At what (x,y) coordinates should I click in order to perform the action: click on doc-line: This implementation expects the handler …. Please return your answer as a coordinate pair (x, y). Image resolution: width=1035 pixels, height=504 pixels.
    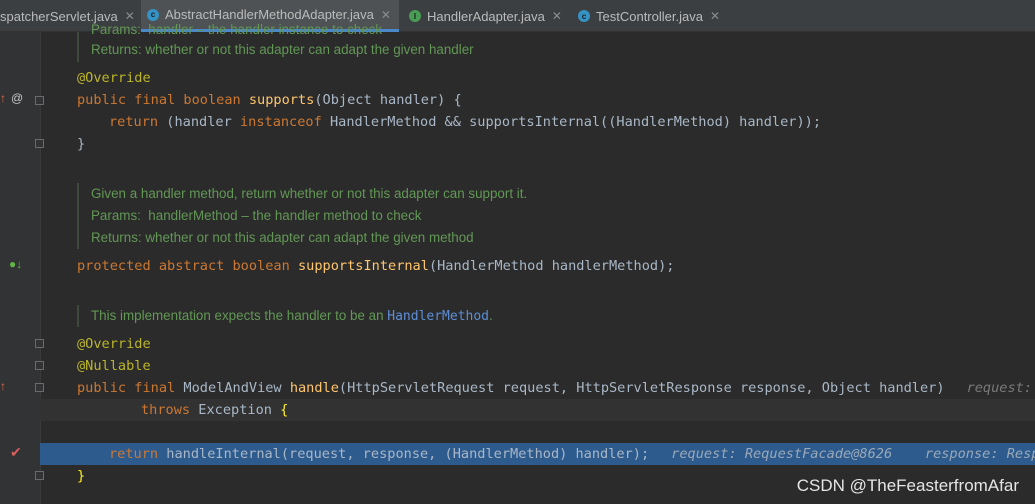
    Looking at the image, I should click on (292, 316).